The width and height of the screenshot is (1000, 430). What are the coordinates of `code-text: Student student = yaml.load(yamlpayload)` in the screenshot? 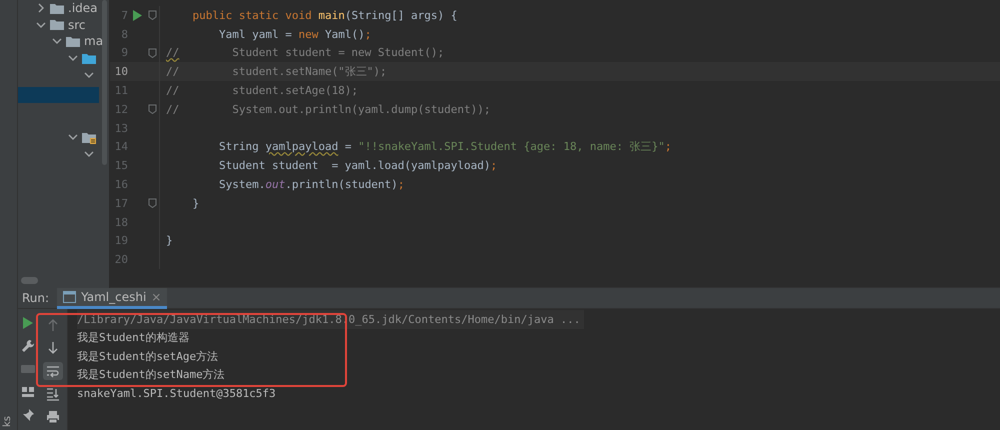 It's located at (354, 165).